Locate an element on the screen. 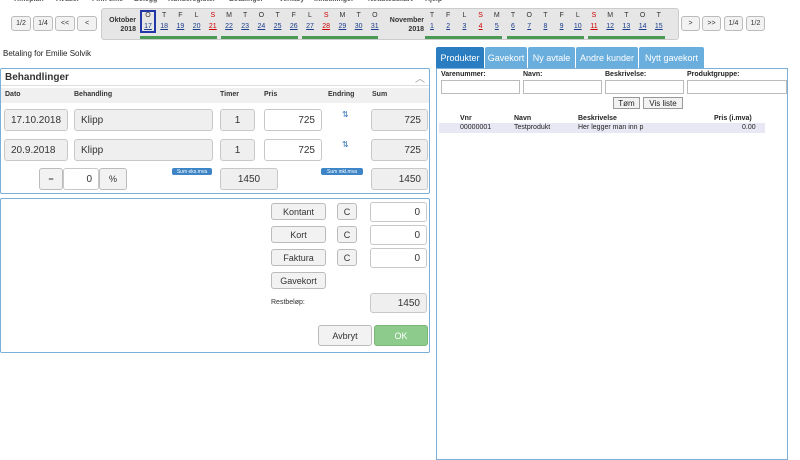 This screenshot has width=800, height=460. nov-day: 9 is located at coordinates (562, 26).